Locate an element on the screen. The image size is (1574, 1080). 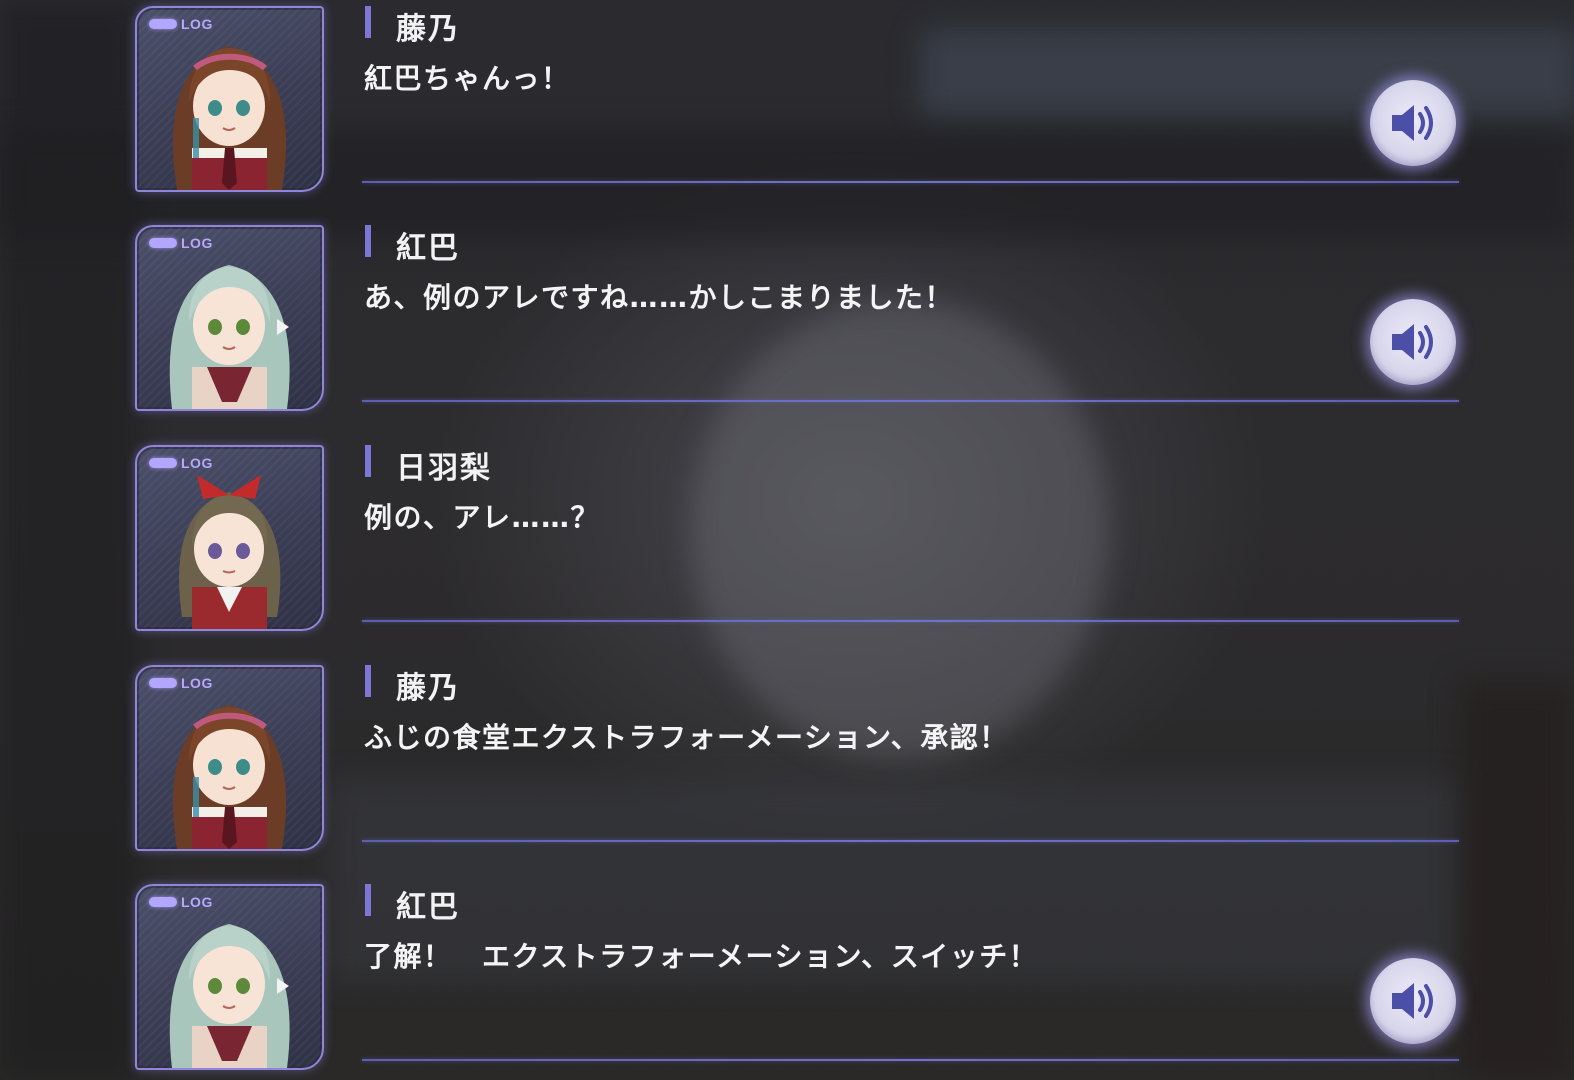
dialogue-text: 紅巴ちゃんっ！ is located at coordinates (467, 78).